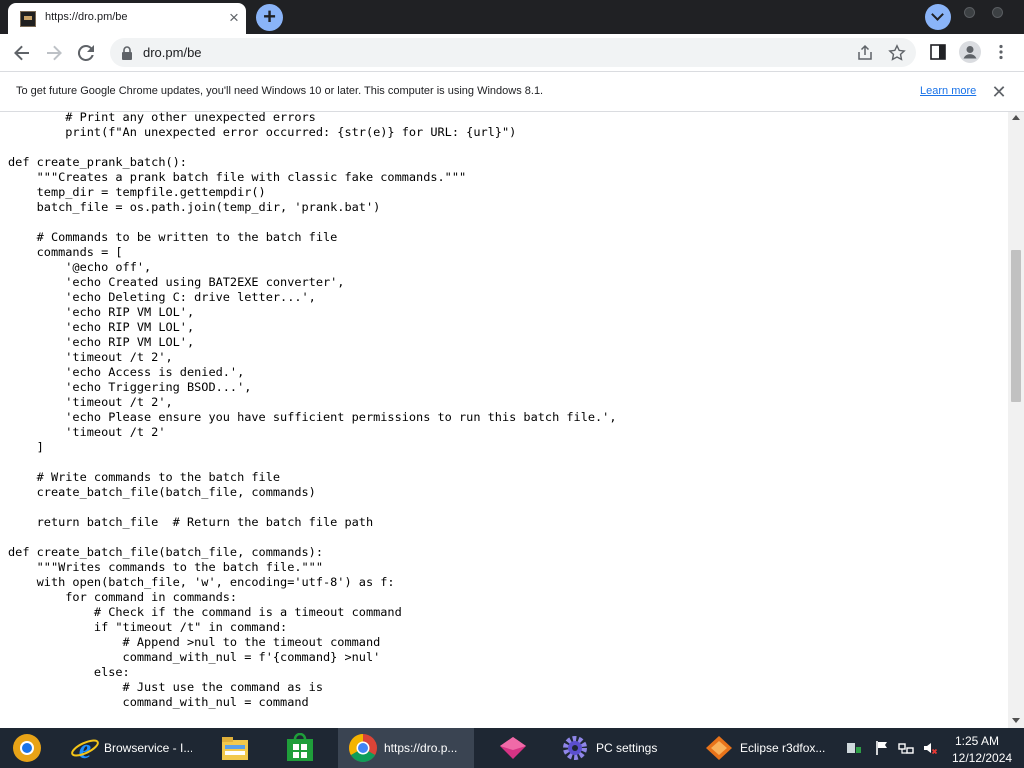  Describe the element at coordinates (162, 118) in the screenshot. I see `code-line: # Print any other unexpected errors` at that location.